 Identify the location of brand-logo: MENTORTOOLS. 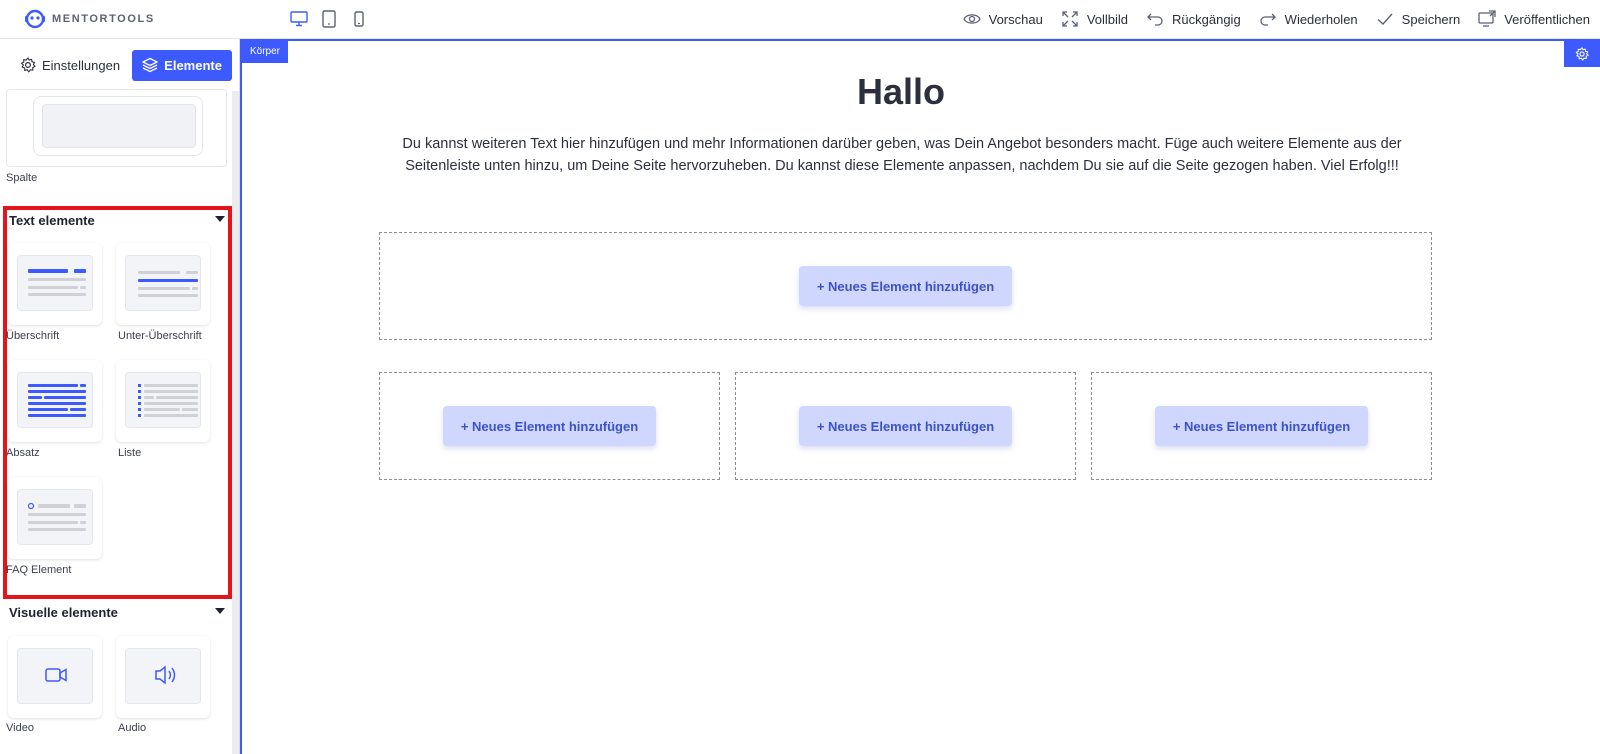
(89, 19).